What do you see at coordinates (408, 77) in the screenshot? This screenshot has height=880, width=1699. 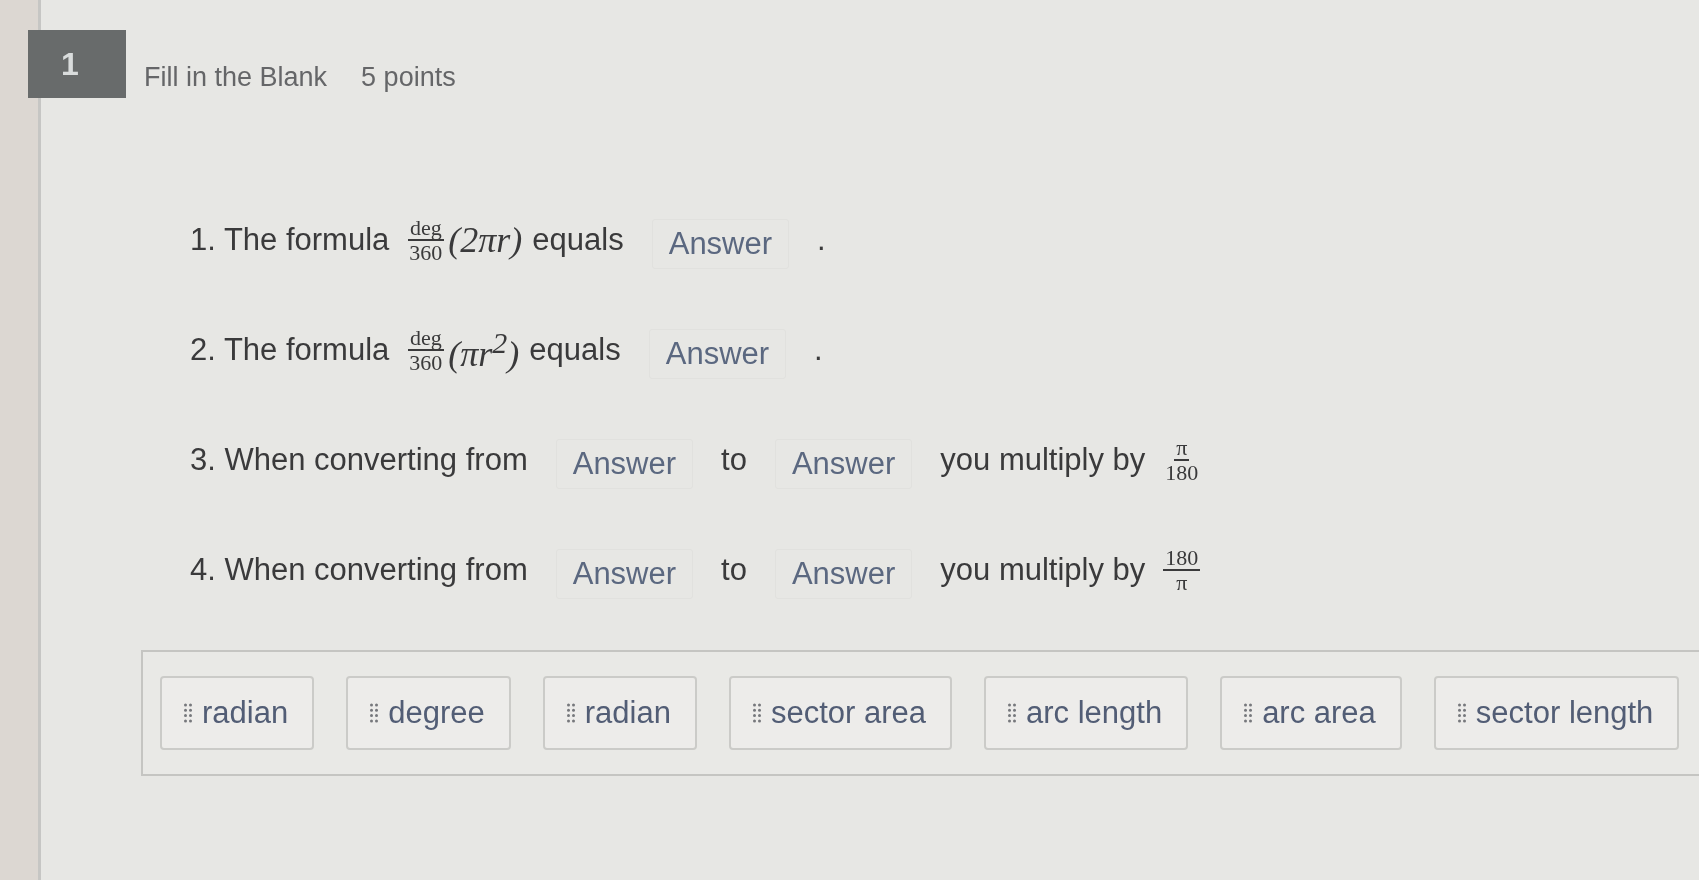 I see `points-label: 5 points` at bounding box center [408, 77].